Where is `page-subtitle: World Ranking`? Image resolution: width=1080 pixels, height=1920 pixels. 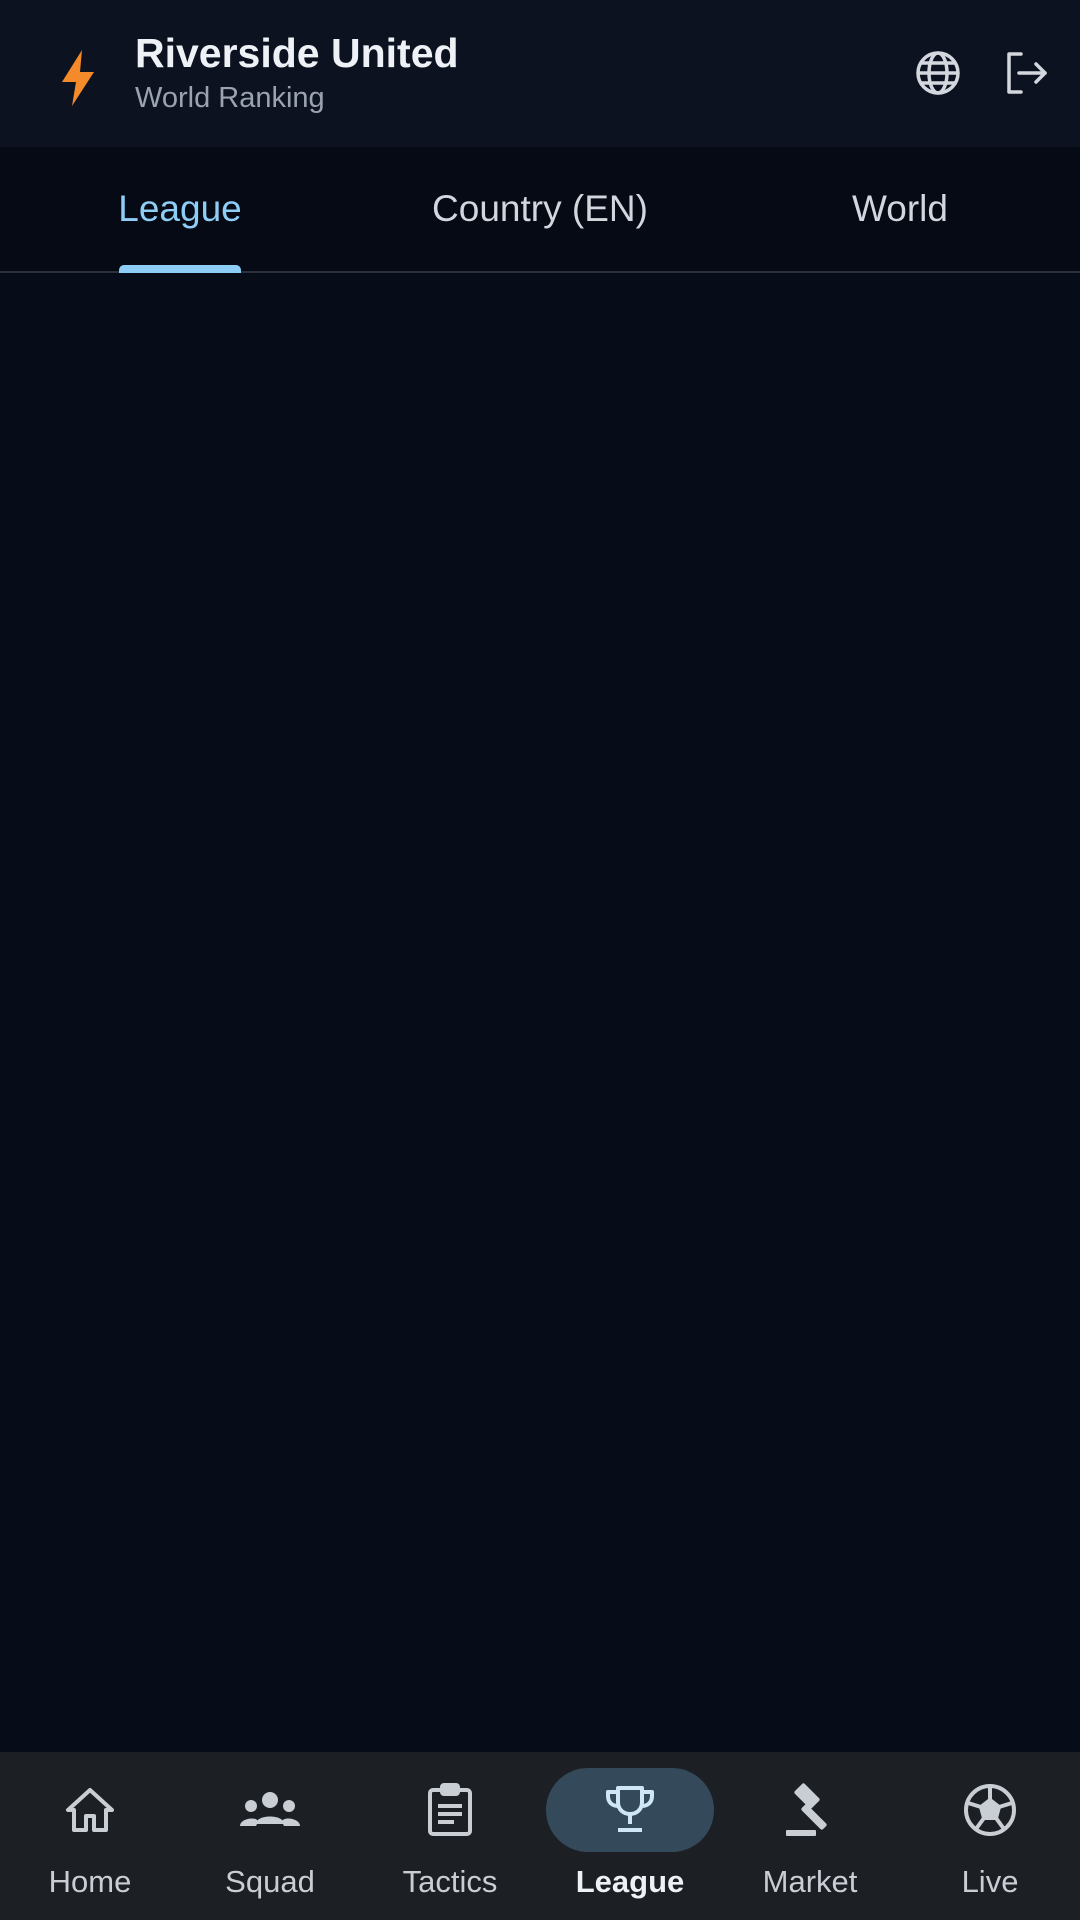 page-subtitle: World Ranking is located at coordinates (230, 98).